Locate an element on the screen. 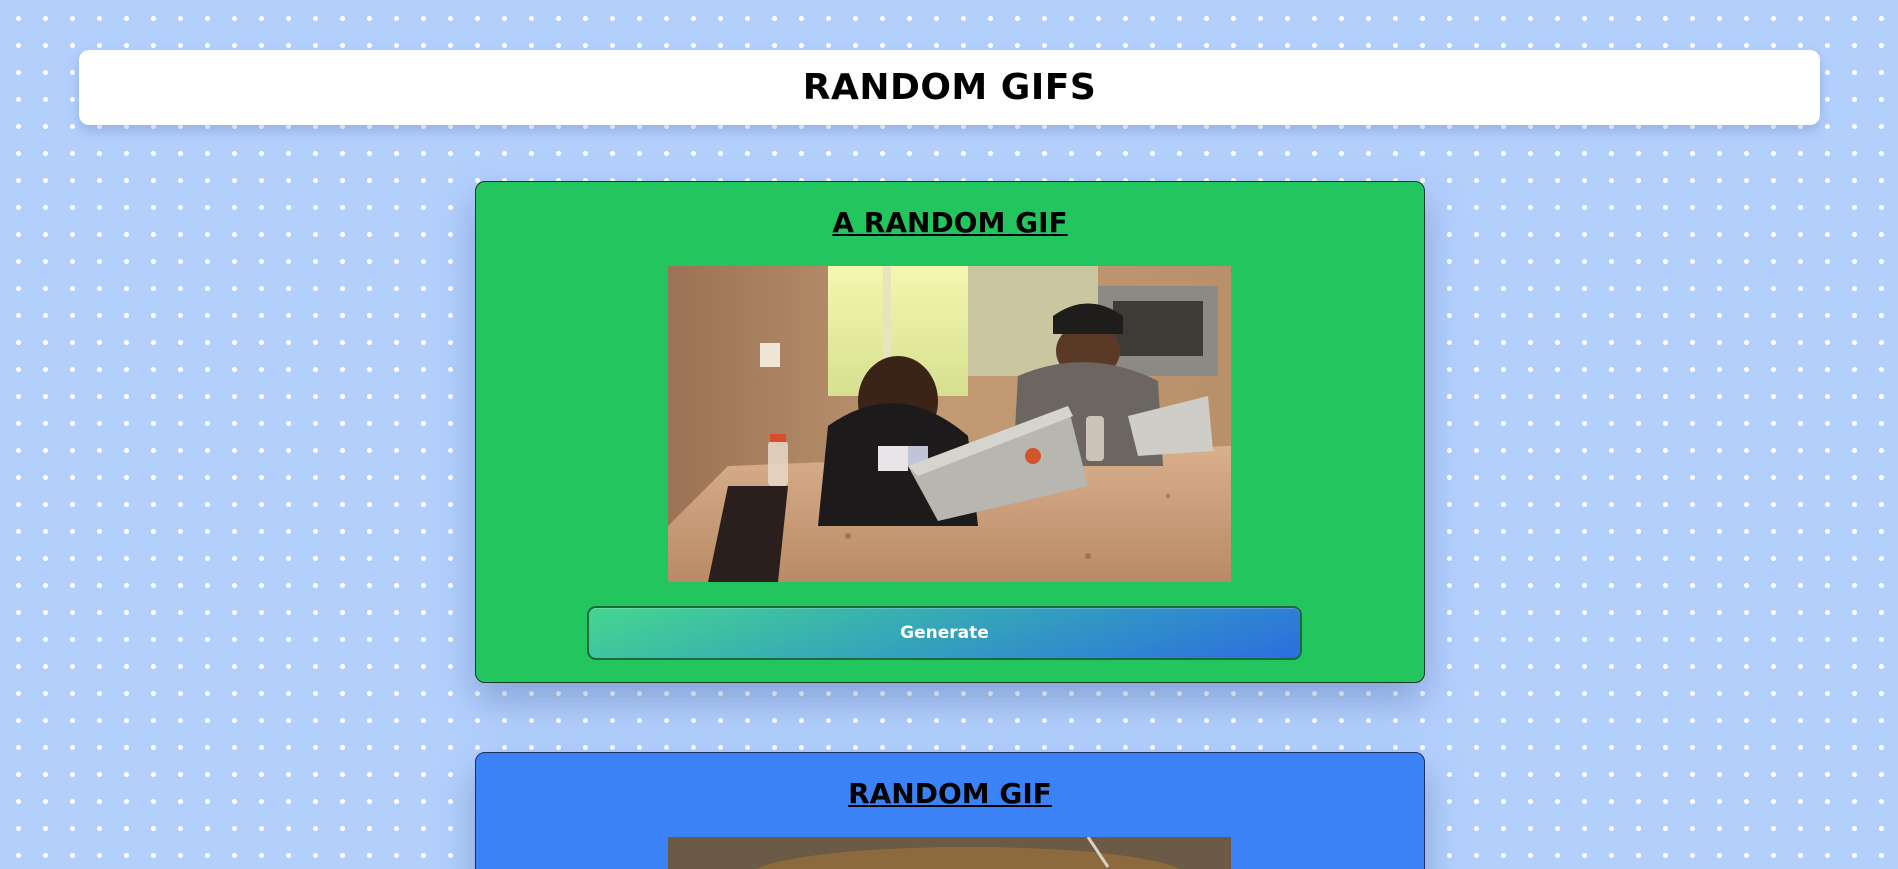 The width and height of the screenshot is (1898, 869). page-header: RANDOM GIFS is located at coordinates (949, 87).